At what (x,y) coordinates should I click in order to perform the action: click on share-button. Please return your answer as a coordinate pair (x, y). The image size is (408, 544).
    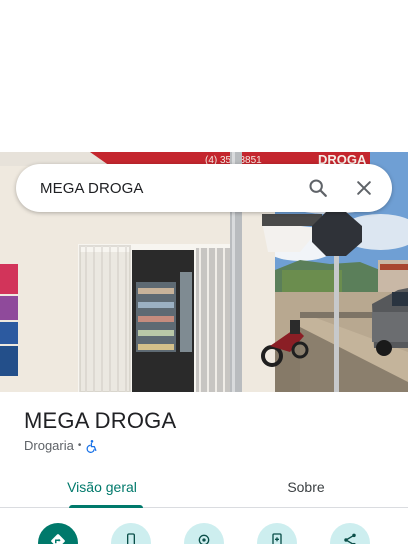
    Looking at the image, I should click on (350, 533).